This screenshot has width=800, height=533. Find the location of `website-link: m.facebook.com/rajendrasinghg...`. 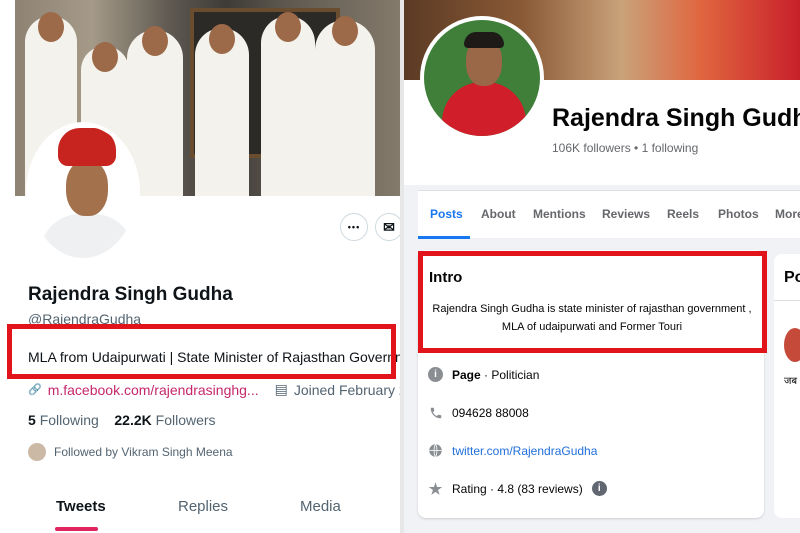

website-link: m.facebook.com/rajendrasinghg... is located at coordinates (153, 390).